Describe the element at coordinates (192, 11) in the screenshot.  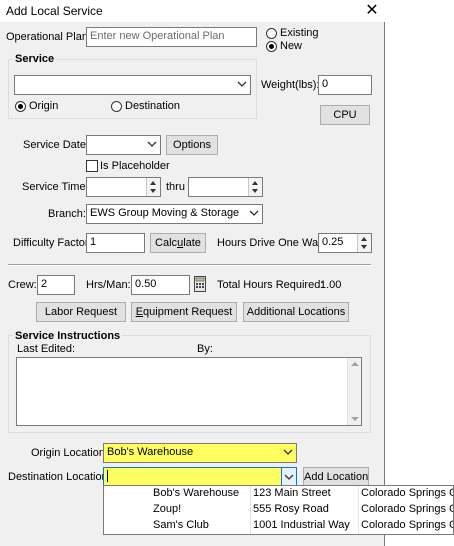
I see `title-bar: Add Local Service ✕` at that location.